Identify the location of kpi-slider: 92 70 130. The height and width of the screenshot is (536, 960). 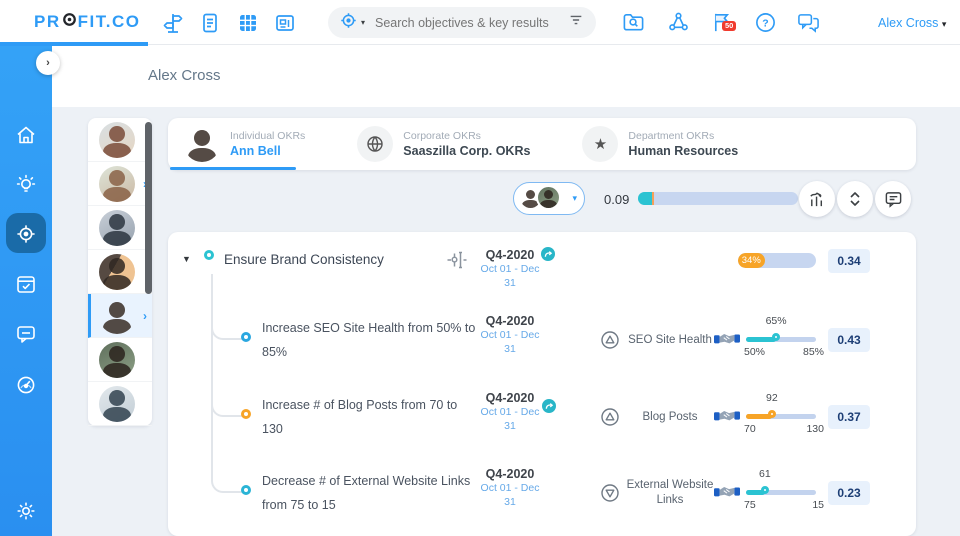
(784, 417).